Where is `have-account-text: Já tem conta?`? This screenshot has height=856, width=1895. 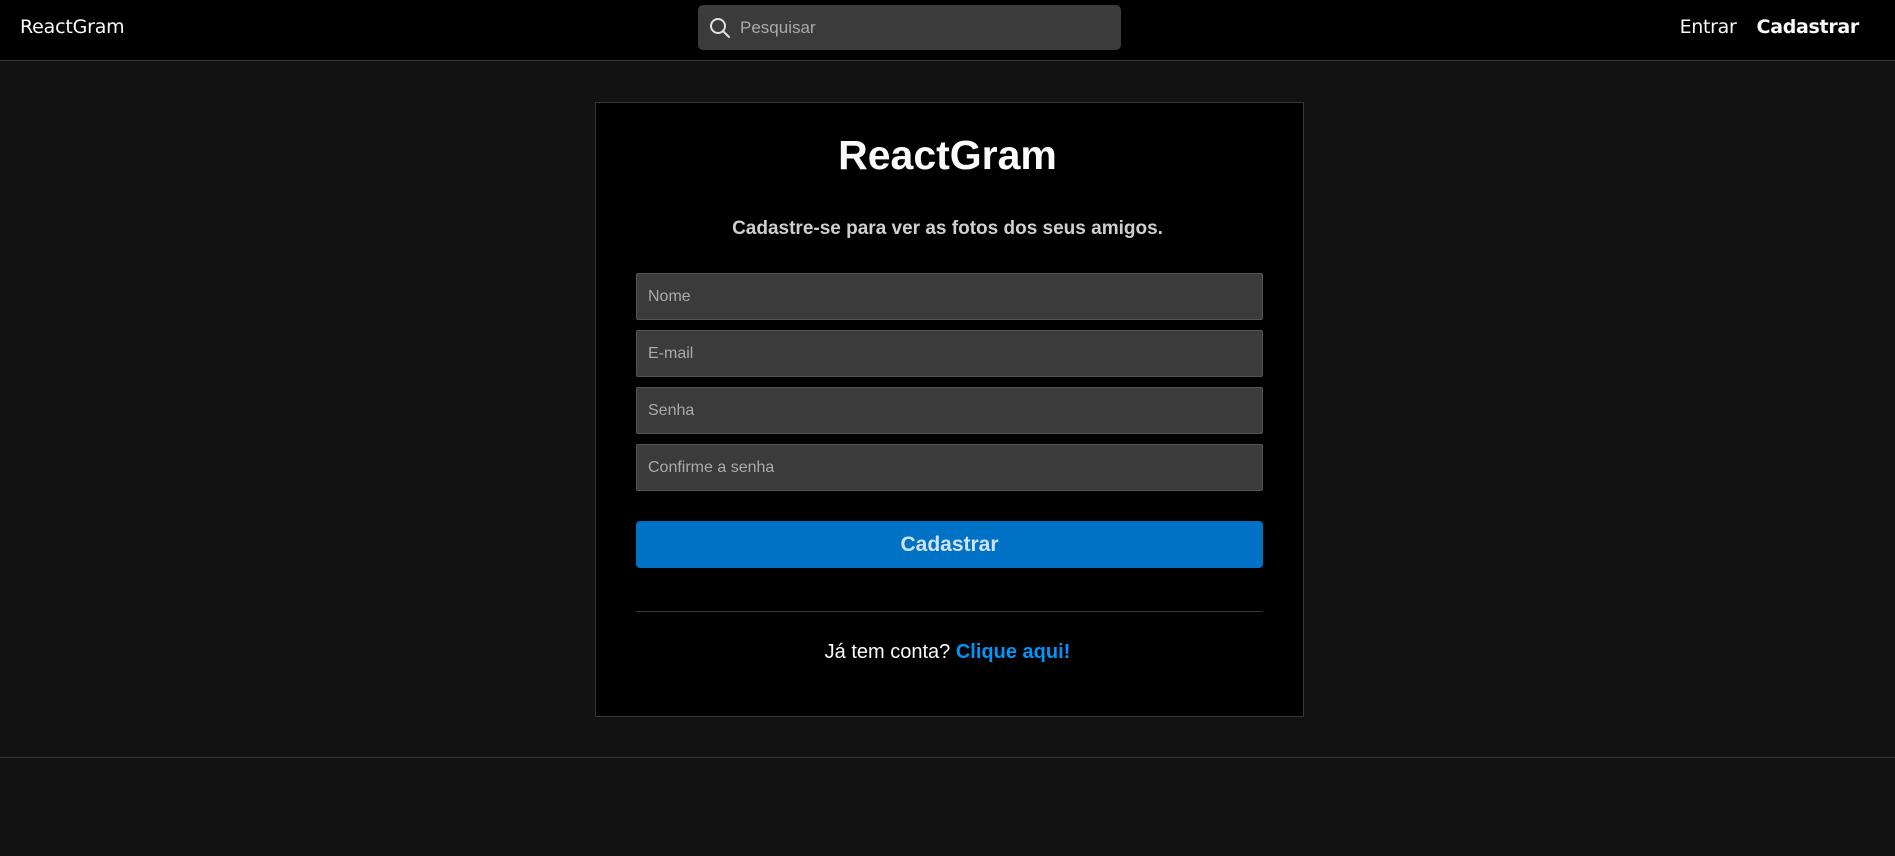 have-account-text: Já tem conta? is located at coordinates (887, 652).